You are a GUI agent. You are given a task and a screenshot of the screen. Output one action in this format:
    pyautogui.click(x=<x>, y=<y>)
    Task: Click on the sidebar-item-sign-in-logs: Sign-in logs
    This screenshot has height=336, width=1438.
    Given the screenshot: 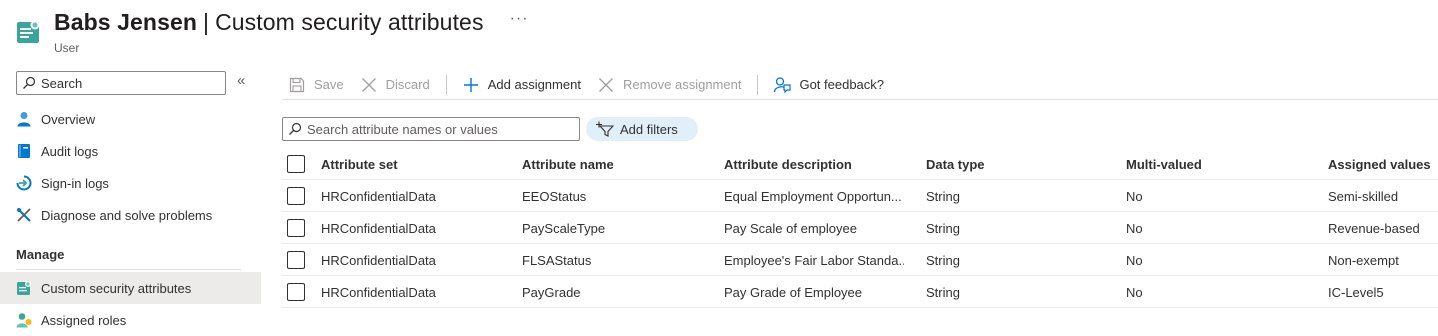 What is the action you would take?
    pyautogui.click(x=130, y=183)
    